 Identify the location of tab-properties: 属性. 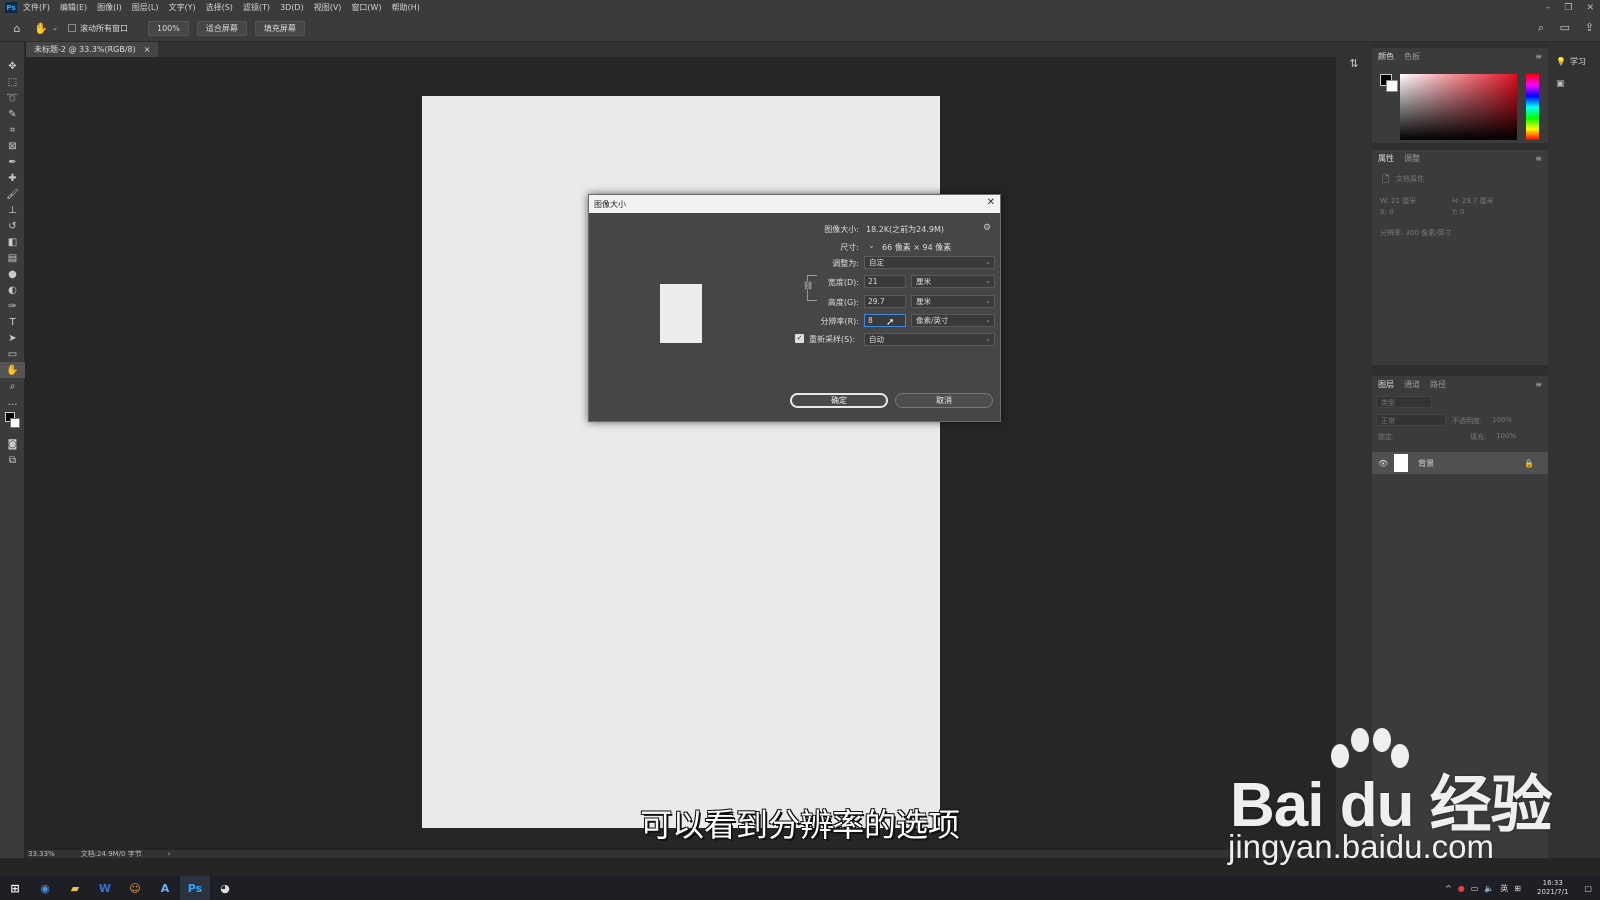
(1386, 158).